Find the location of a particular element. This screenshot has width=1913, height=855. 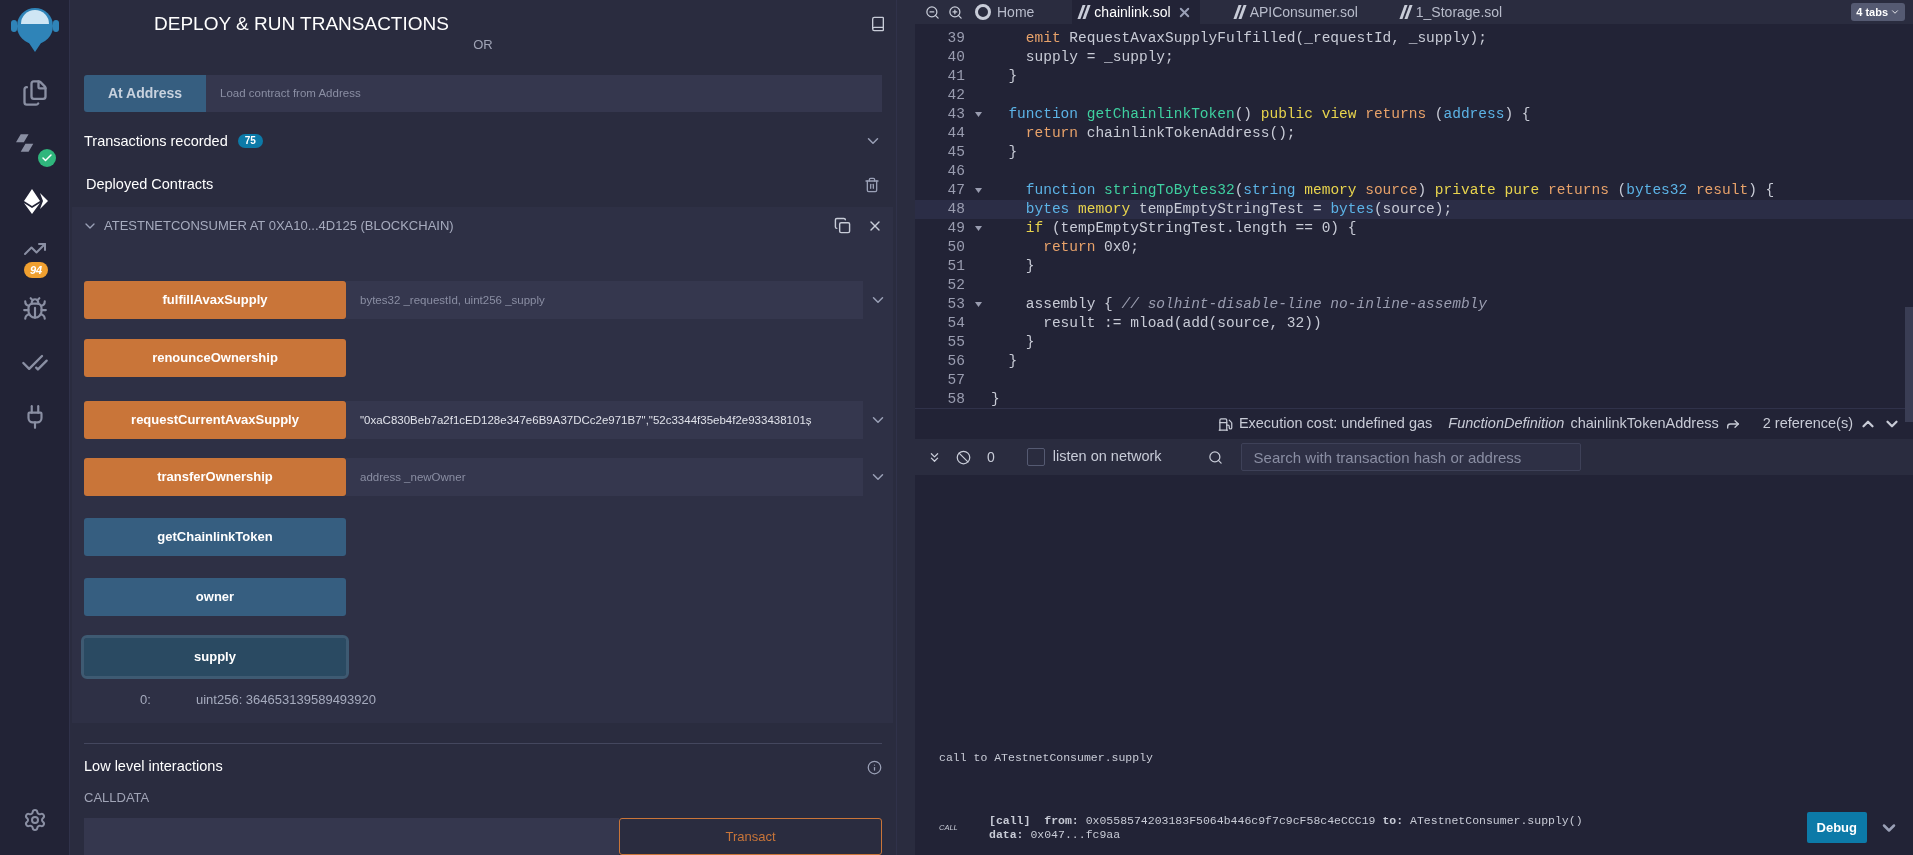

line-number: 40 is located at coordinates (955, 57).